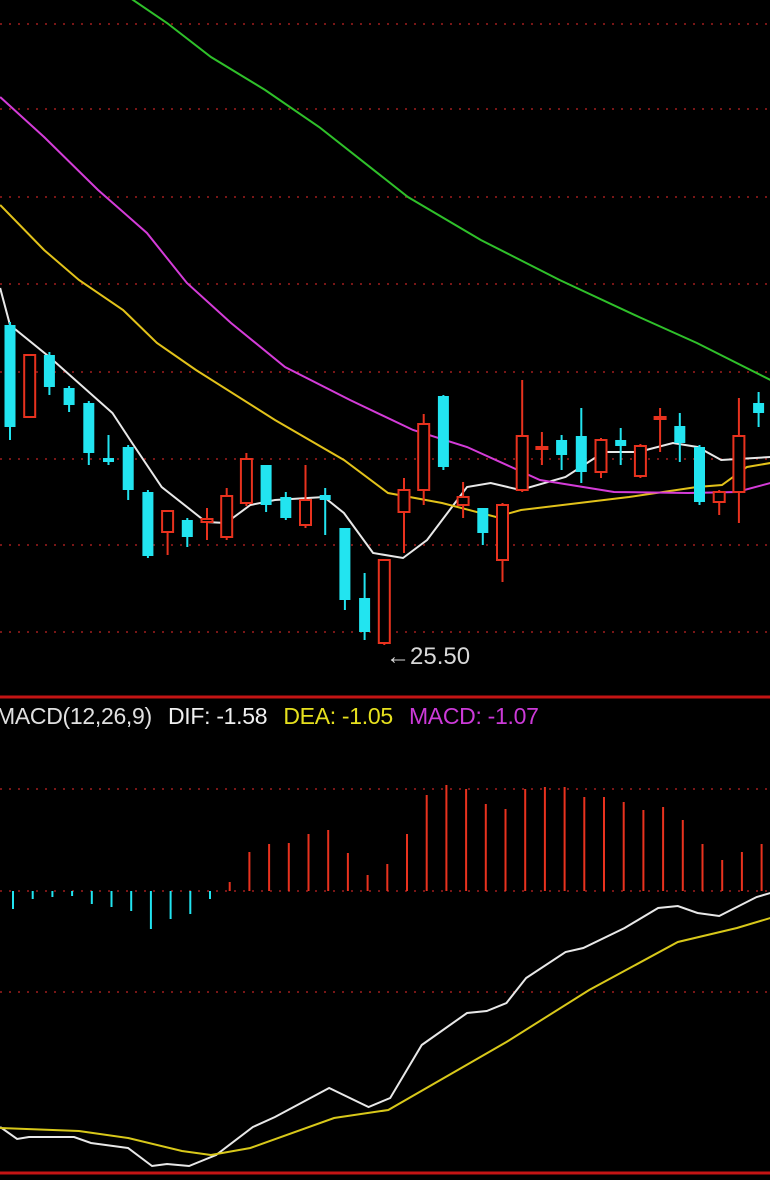 This screenshot has height=1180, width=770. Describe the element at coordinates (76, 716) in the screenshot. I see `macd-params-label: MACD(12,26,9)` at that location.